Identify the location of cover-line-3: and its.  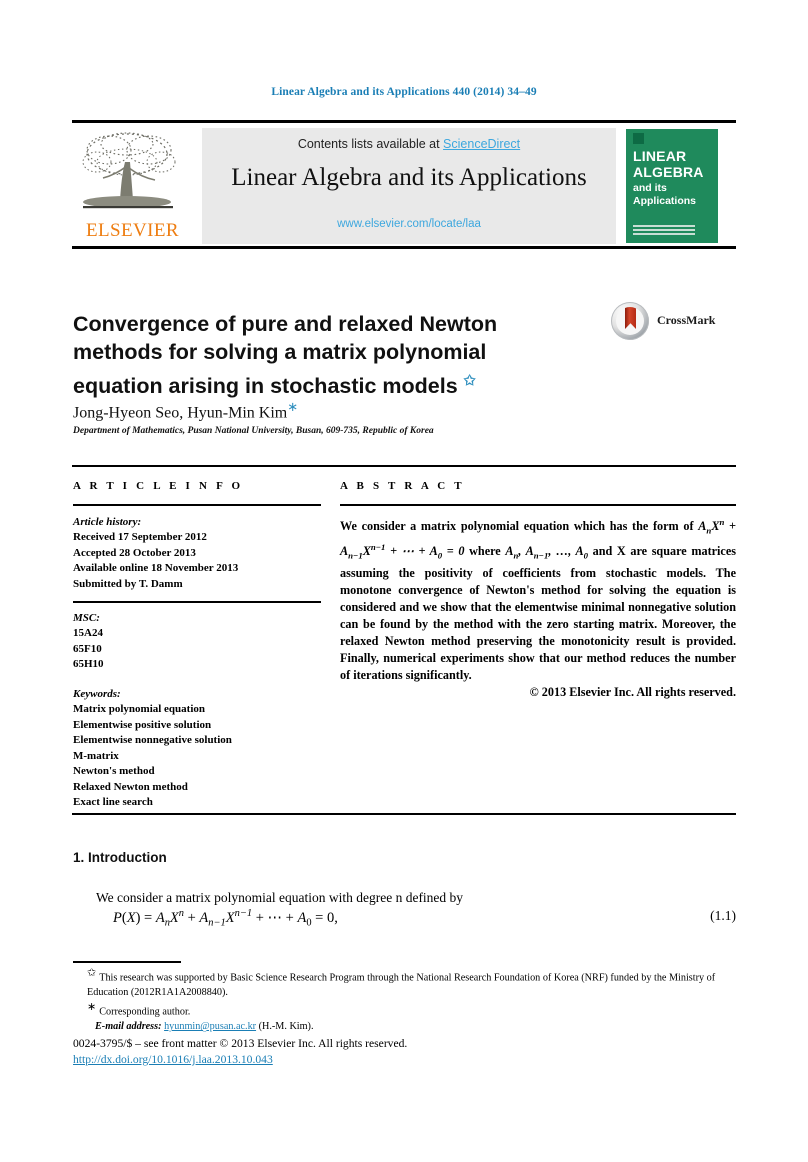
(650, 188).